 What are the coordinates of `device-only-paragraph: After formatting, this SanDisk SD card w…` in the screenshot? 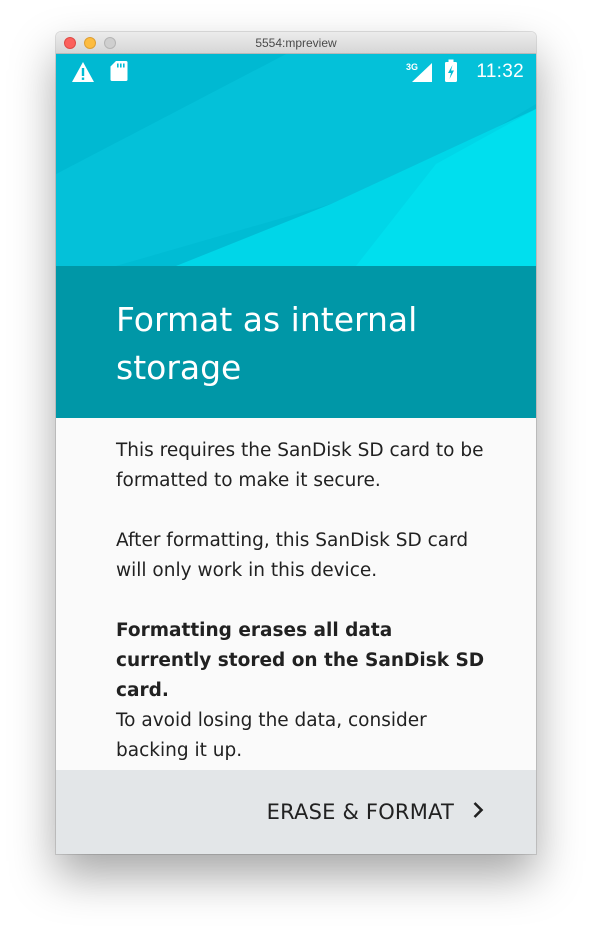 It's located at (292, 555).